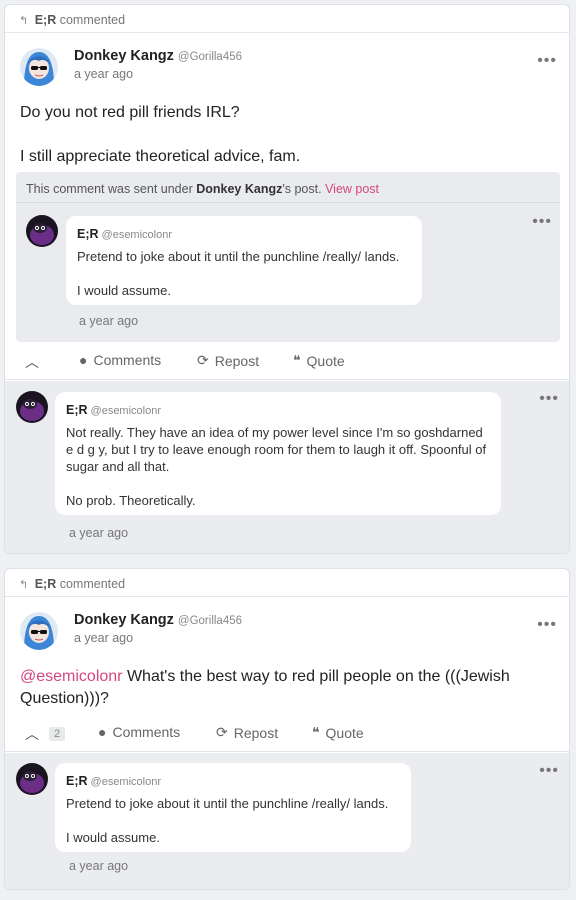 This screenshot has width=576, height=900. I want to click on view-post-link: View post, so click(352, 189).